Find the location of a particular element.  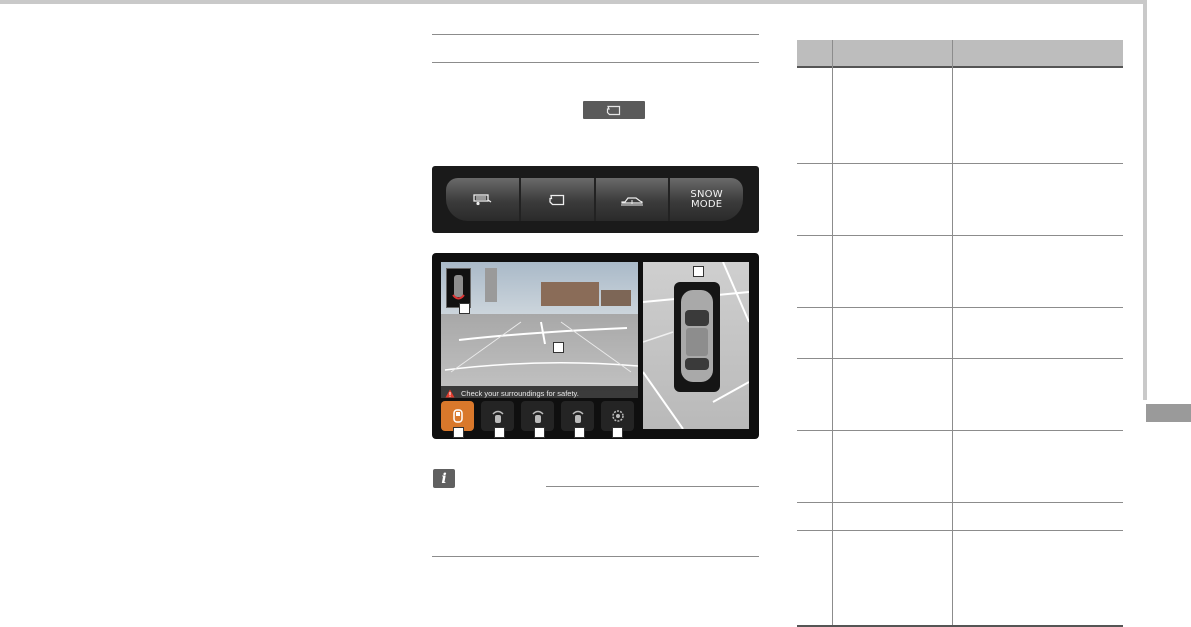

trailer-button is located at coordinates (483, 199).